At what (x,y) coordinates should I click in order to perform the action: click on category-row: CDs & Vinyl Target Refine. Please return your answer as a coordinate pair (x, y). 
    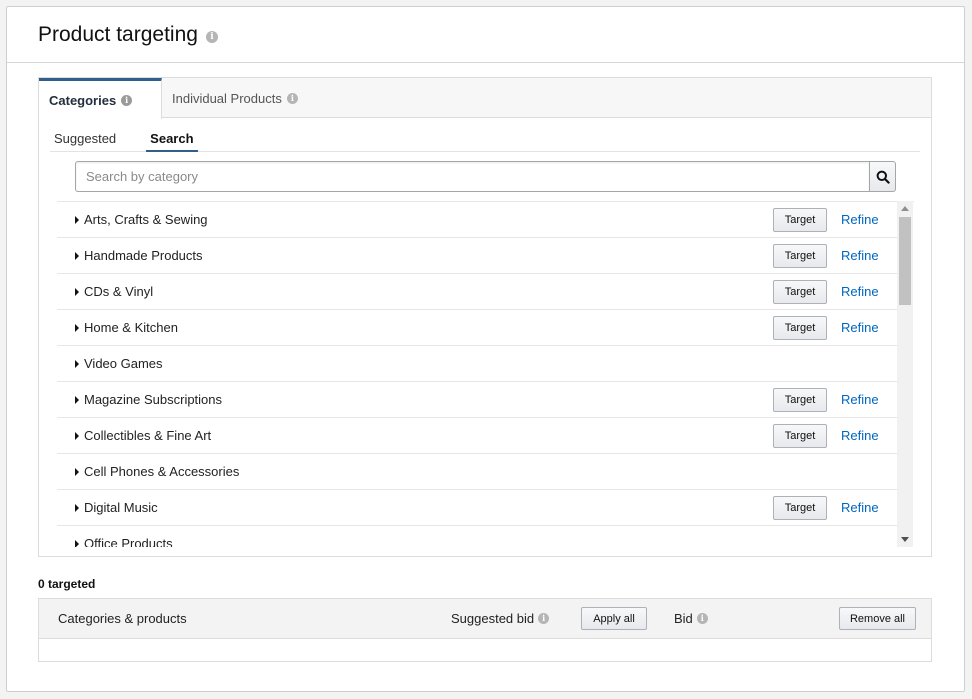
    Looking at the image, I should click on (477, 292).